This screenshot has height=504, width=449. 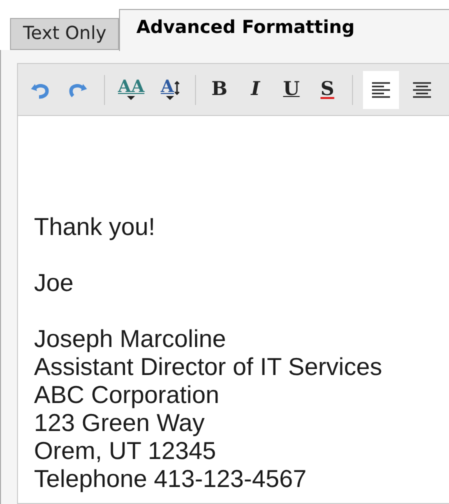 What do you see at coordinates (327, 89) in the screenshot?
I see `strike-button: S` at bounding box center [327, 89].